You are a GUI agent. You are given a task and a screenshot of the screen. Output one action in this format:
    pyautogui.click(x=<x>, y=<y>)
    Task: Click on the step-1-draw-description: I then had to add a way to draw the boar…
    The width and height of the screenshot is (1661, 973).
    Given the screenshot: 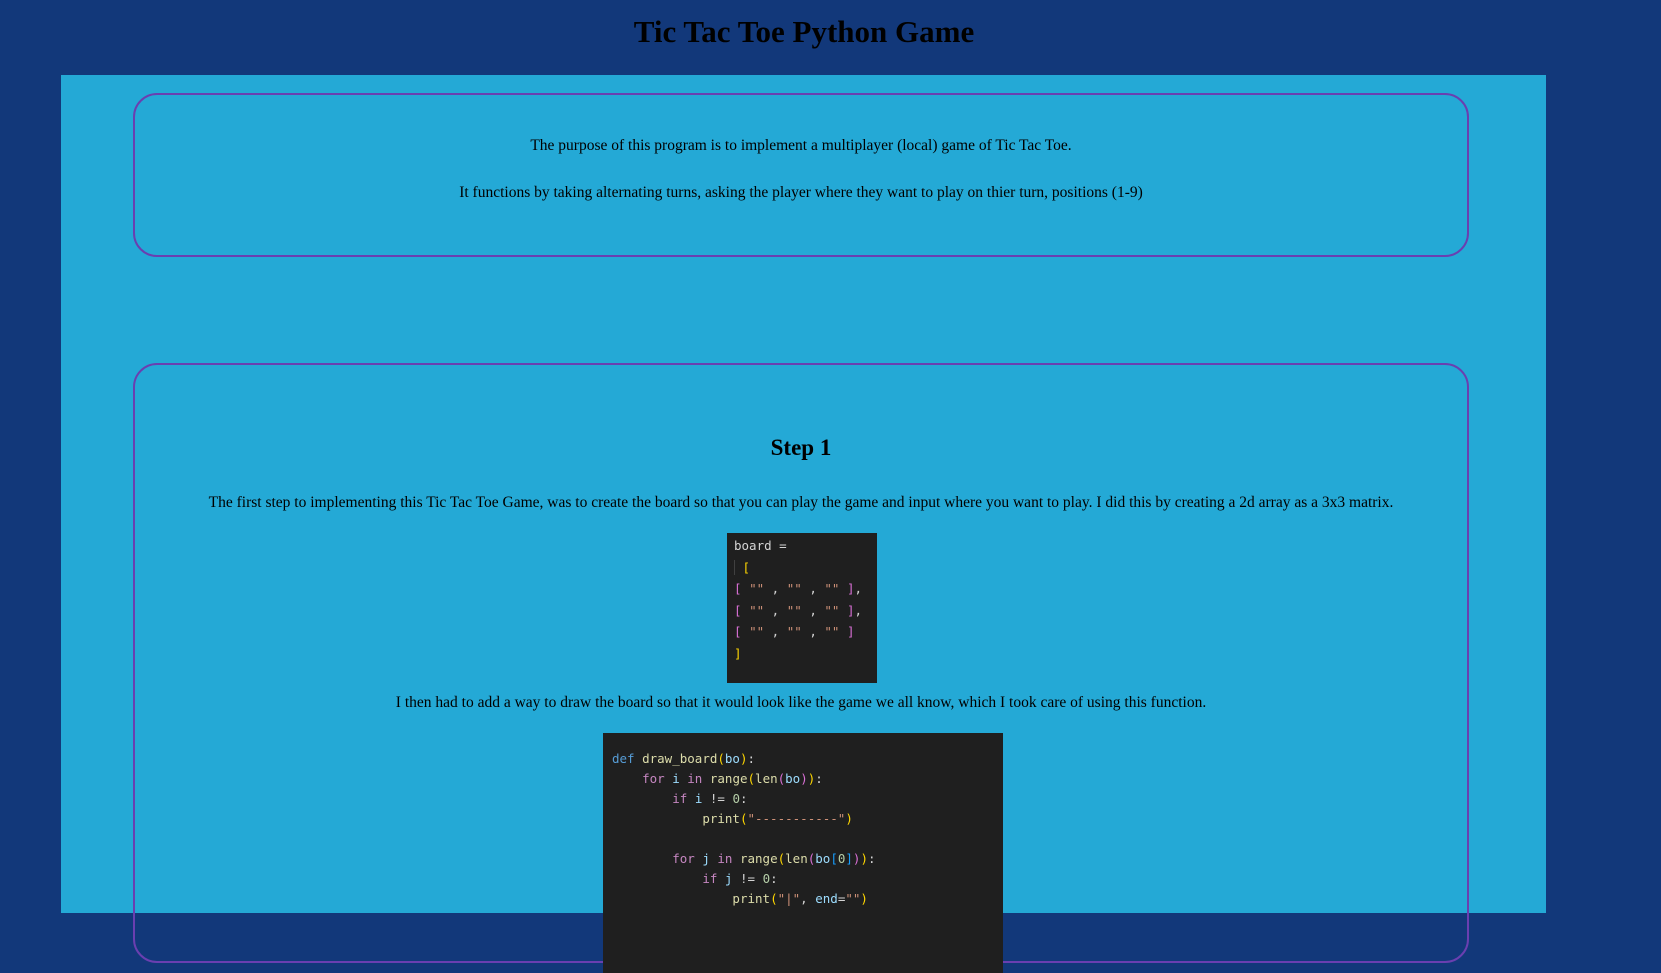 What is the action you would take?
    pyautogui.click(x=801, y=702)
    